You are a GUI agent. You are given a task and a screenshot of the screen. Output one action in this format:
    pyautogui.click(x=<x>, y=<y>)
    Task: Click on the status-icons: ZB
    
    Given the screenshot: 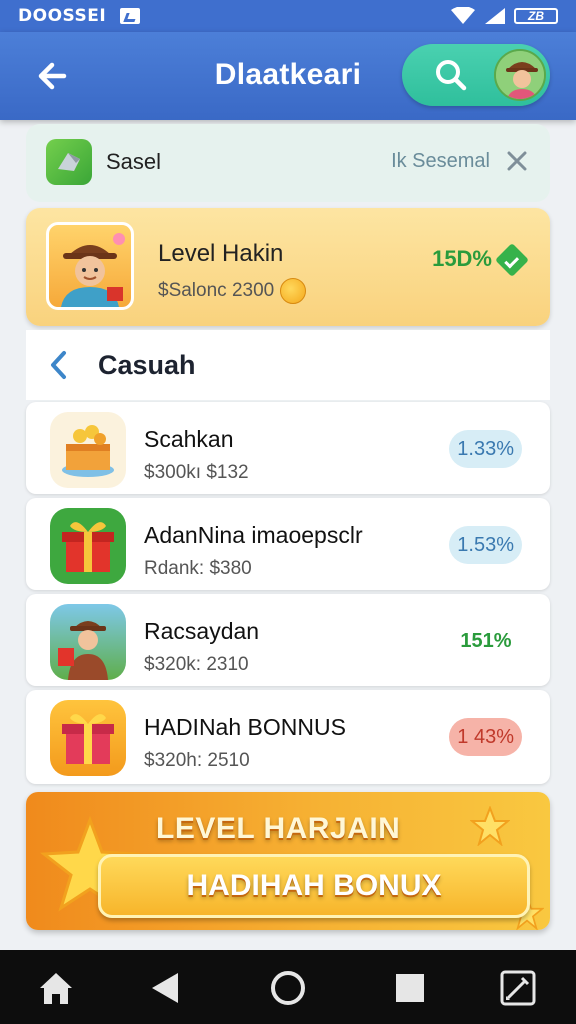 What is the action you would take?
    pyautogui.click(x=504, y=16)
    